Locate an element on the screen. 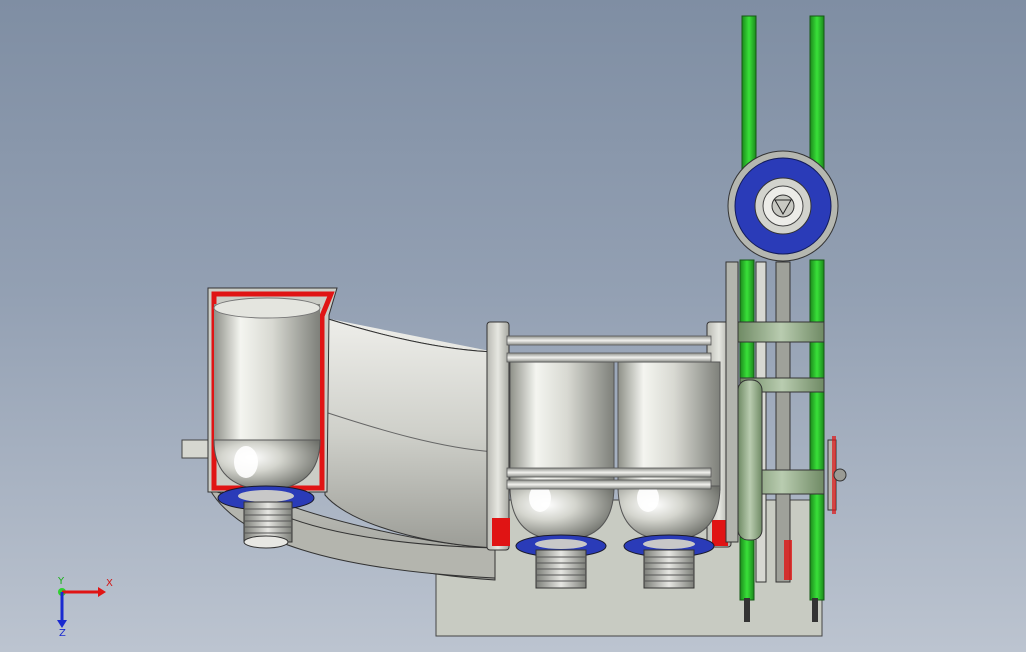 This screenshot has height=652, width=1026. right-gear-disc is located at coordinates (837, 475).